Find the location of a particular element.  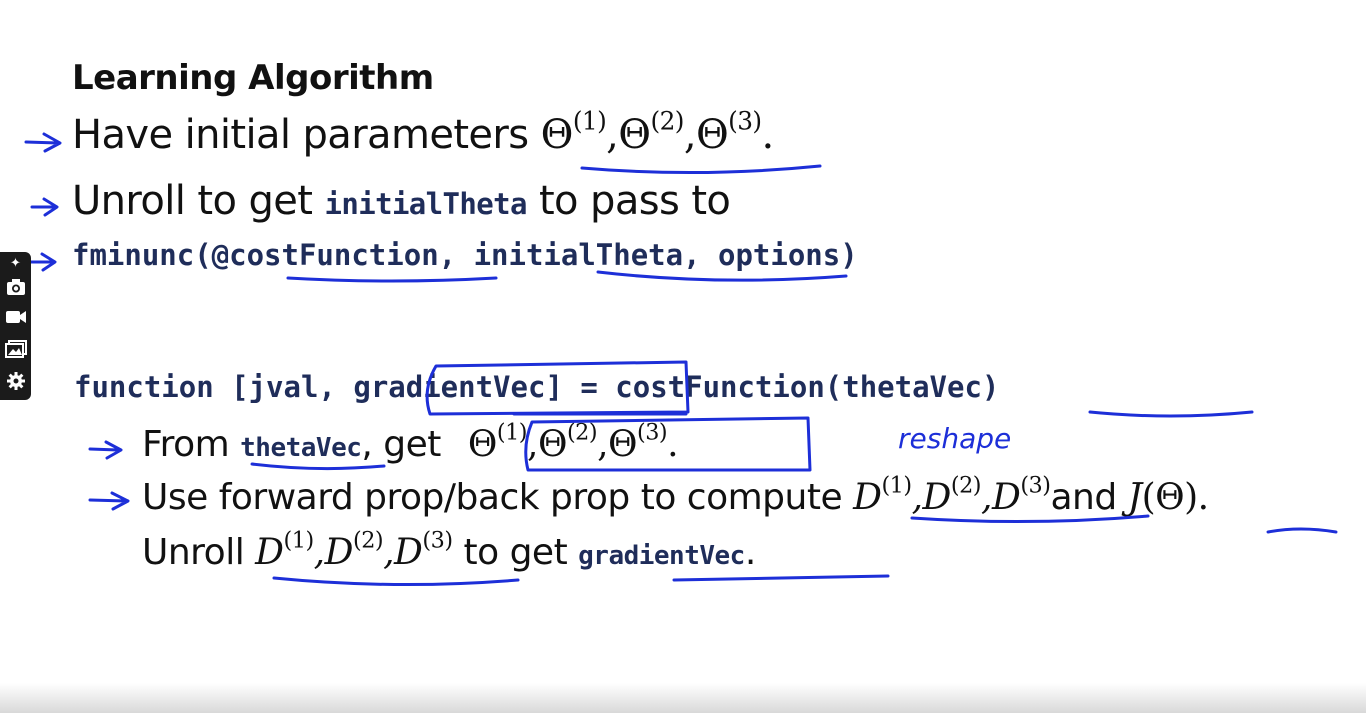

step-from-thetavec: From thetaVec, get Θ(1),Θ(2),Θ(3). is located at coordinates (410, 442).